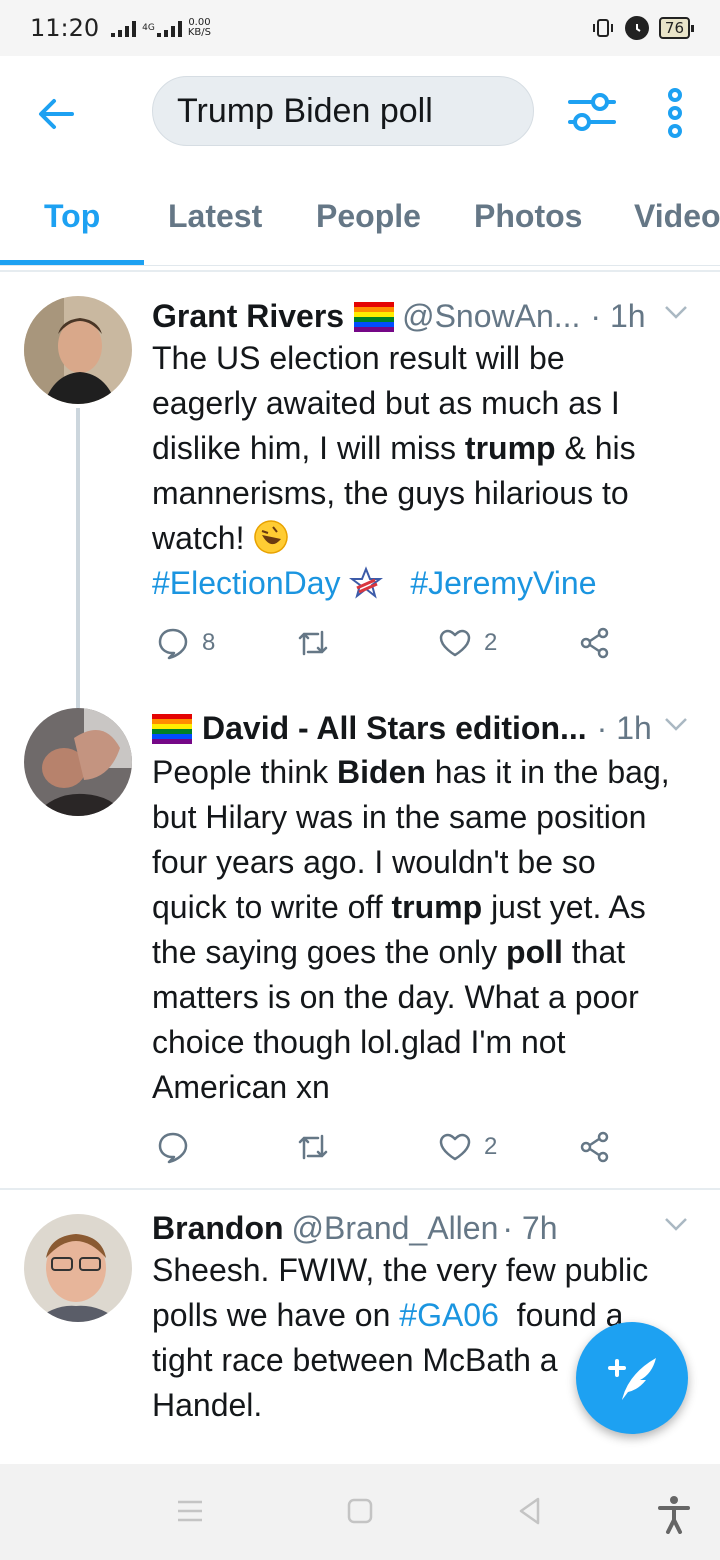  Describe the element at coordinates (72, 262) in the screenshot. I see `active-tab-indicator` at that location.